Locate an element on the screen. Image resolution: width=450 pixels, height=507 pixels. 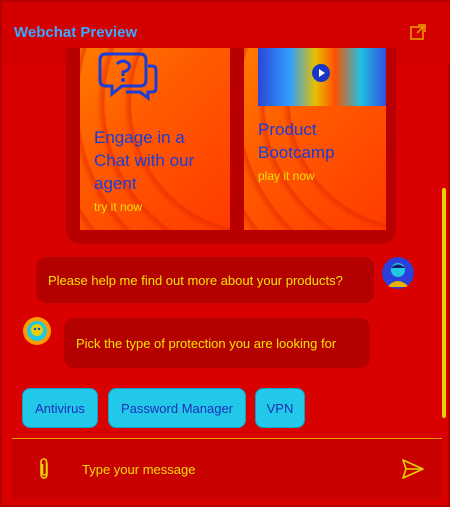
carousel-card-bootcamp: Product Bootcamp play it now is located at coordinates (315, 139).